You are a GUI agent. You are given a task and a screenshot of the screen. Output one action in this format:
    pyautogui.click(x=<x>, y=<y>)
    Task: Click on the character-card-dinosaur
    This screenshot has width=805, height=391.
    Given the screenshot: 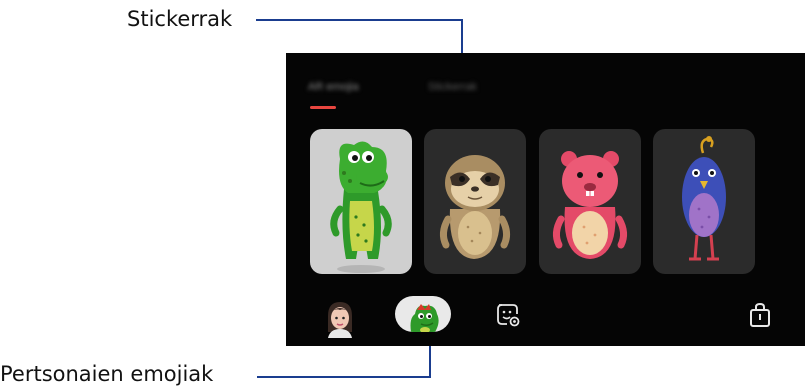 What is the action you would take?
    pyautogui.click(x=361, y=201)
    